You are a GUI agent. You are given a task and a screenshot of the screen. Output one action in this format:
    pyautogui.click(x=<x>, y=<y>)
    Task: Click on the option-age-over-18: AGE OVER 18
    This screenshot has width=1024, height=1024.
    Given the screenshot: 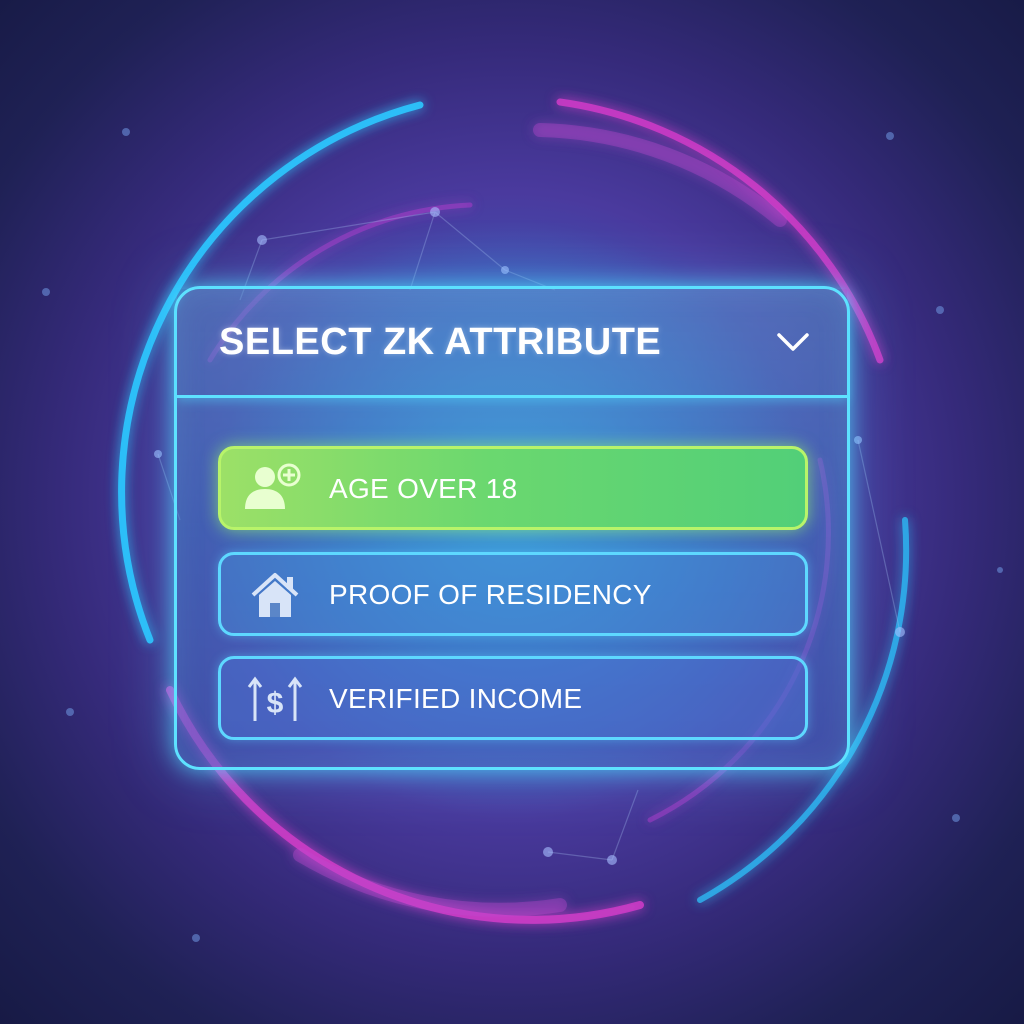 What is the action you would take?
    pyautogui.click(x=513, y=488)
    